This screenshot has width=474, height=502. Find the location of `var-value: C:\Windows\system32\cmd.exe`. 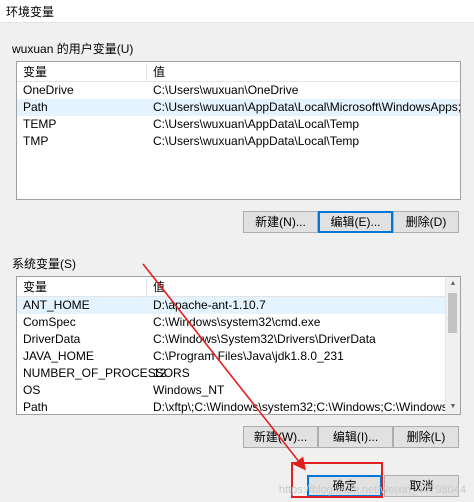

var-value: C:\Windows\system32\cmd.exe is located at coordinates (237, 322).